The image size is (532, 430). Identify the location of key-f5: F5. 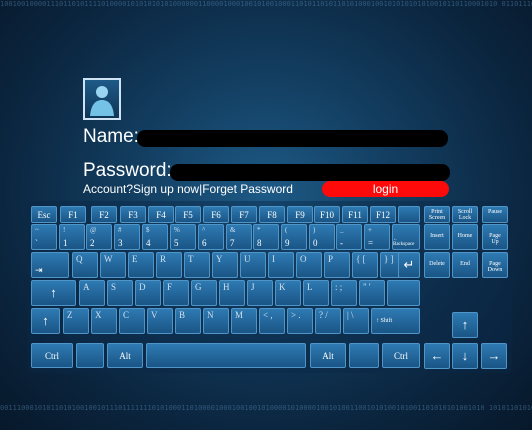
(188, 214).